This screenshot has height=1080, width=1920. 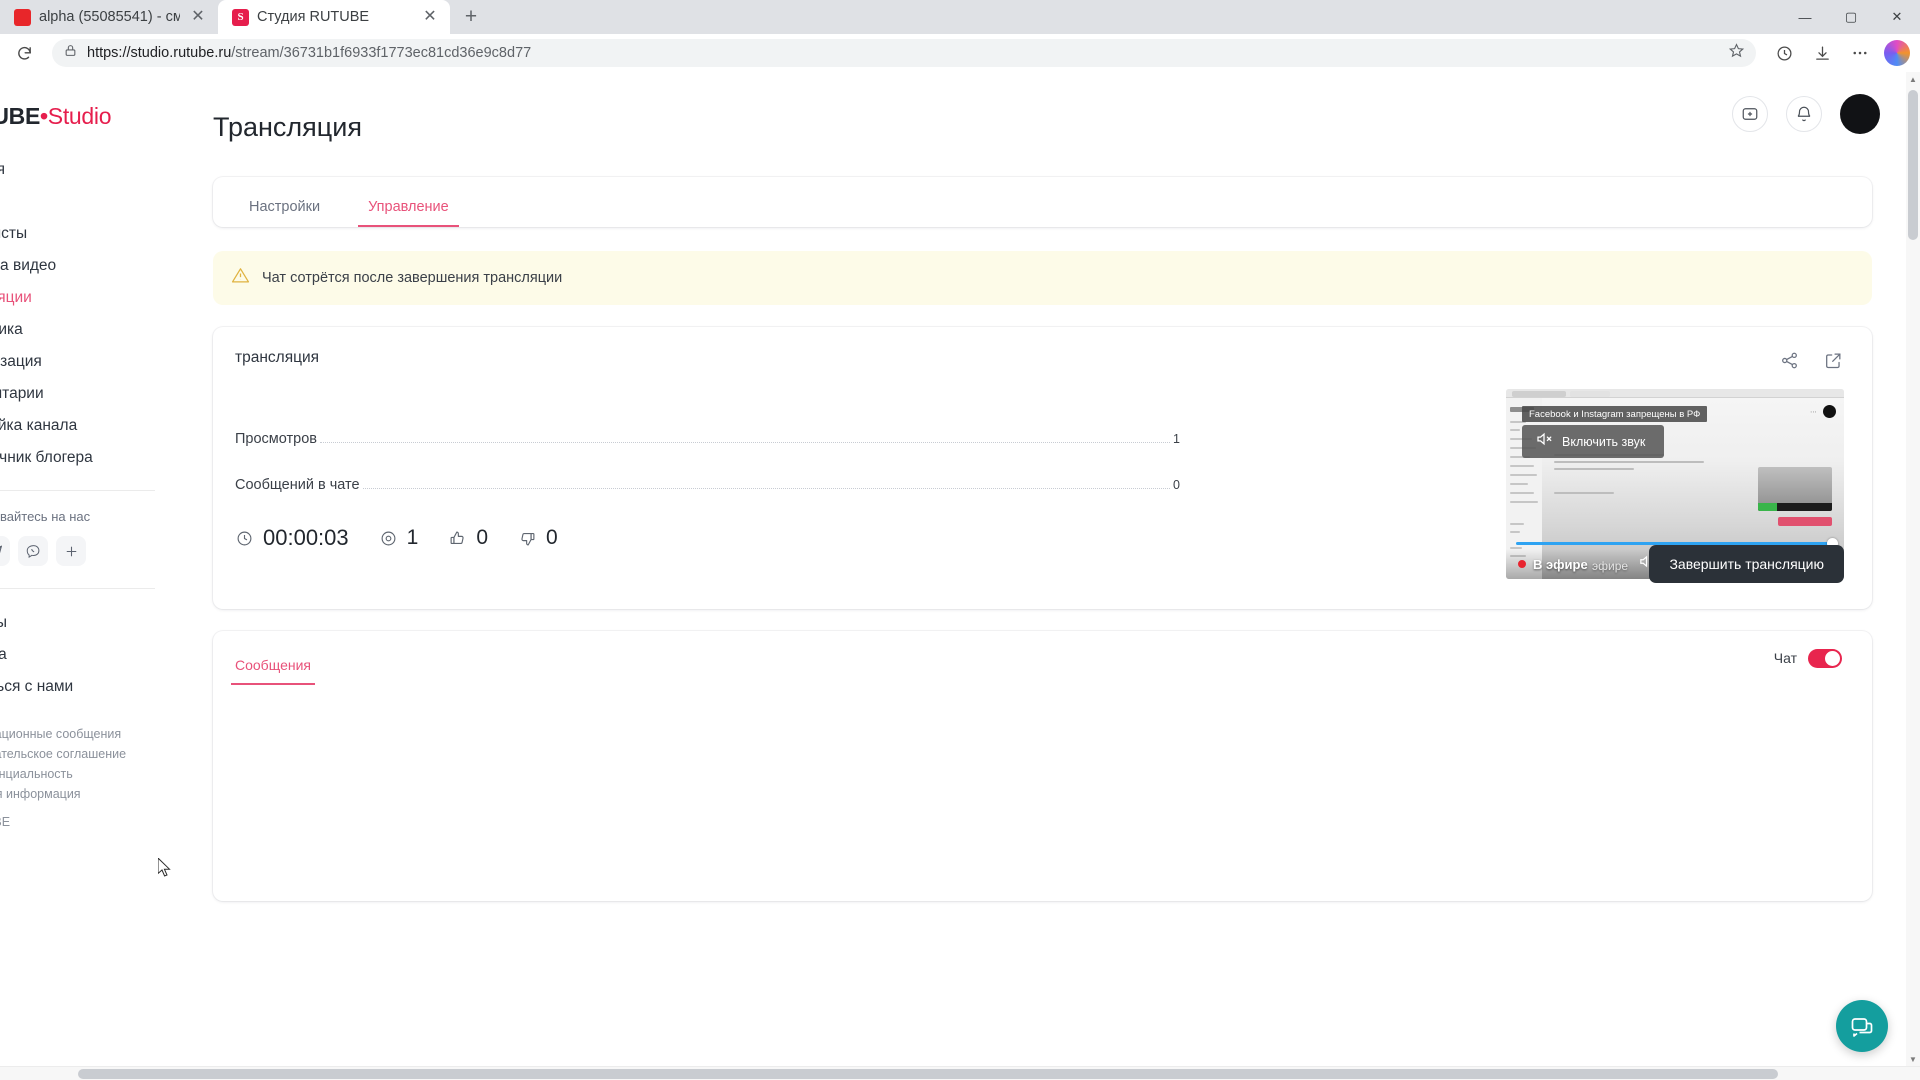 I want to click on notifications-bell-icon, so click(x=1804, y=114).